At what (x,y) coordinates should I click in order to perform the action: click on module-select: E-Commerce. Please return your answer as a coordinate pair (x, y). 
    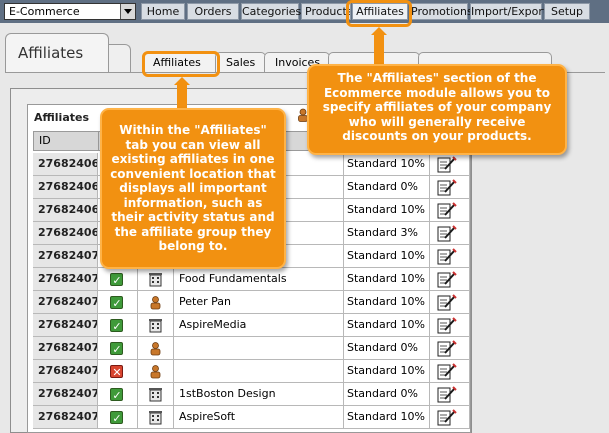
    Looking at the image, I should click on (70, 11).